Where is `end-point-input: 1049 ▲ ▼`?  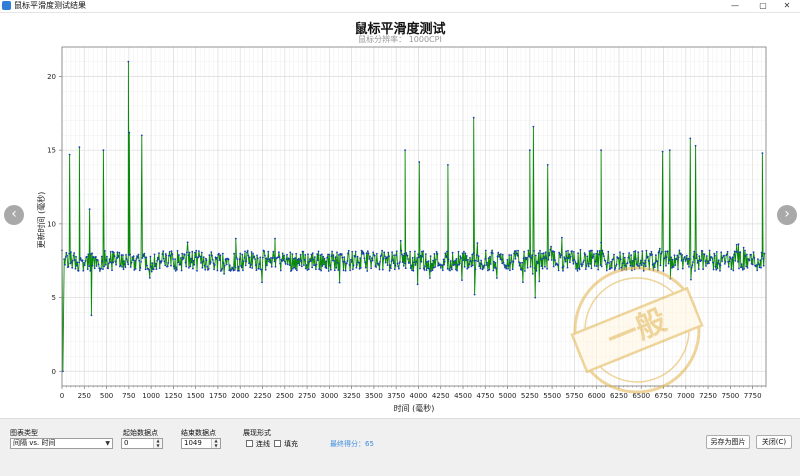
end-point-input: 1049 ▲ ▼ is located at coordinates (201, 443).